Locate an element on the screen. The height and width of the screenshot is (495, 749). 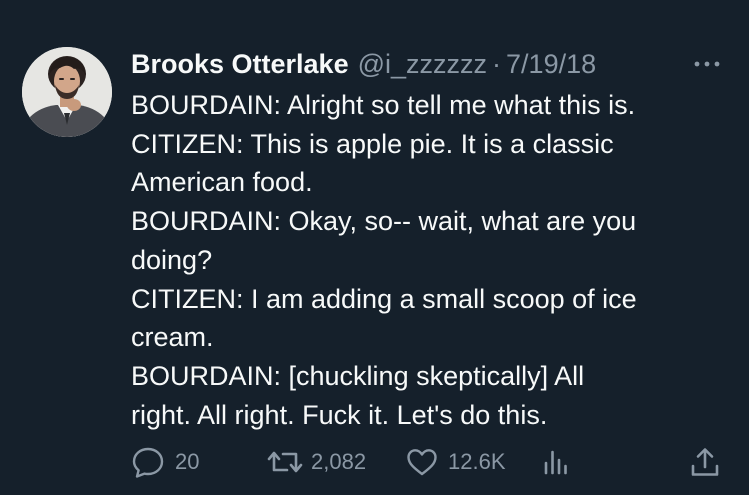
like-count: 12.6K is located at coordinates (477, 461).